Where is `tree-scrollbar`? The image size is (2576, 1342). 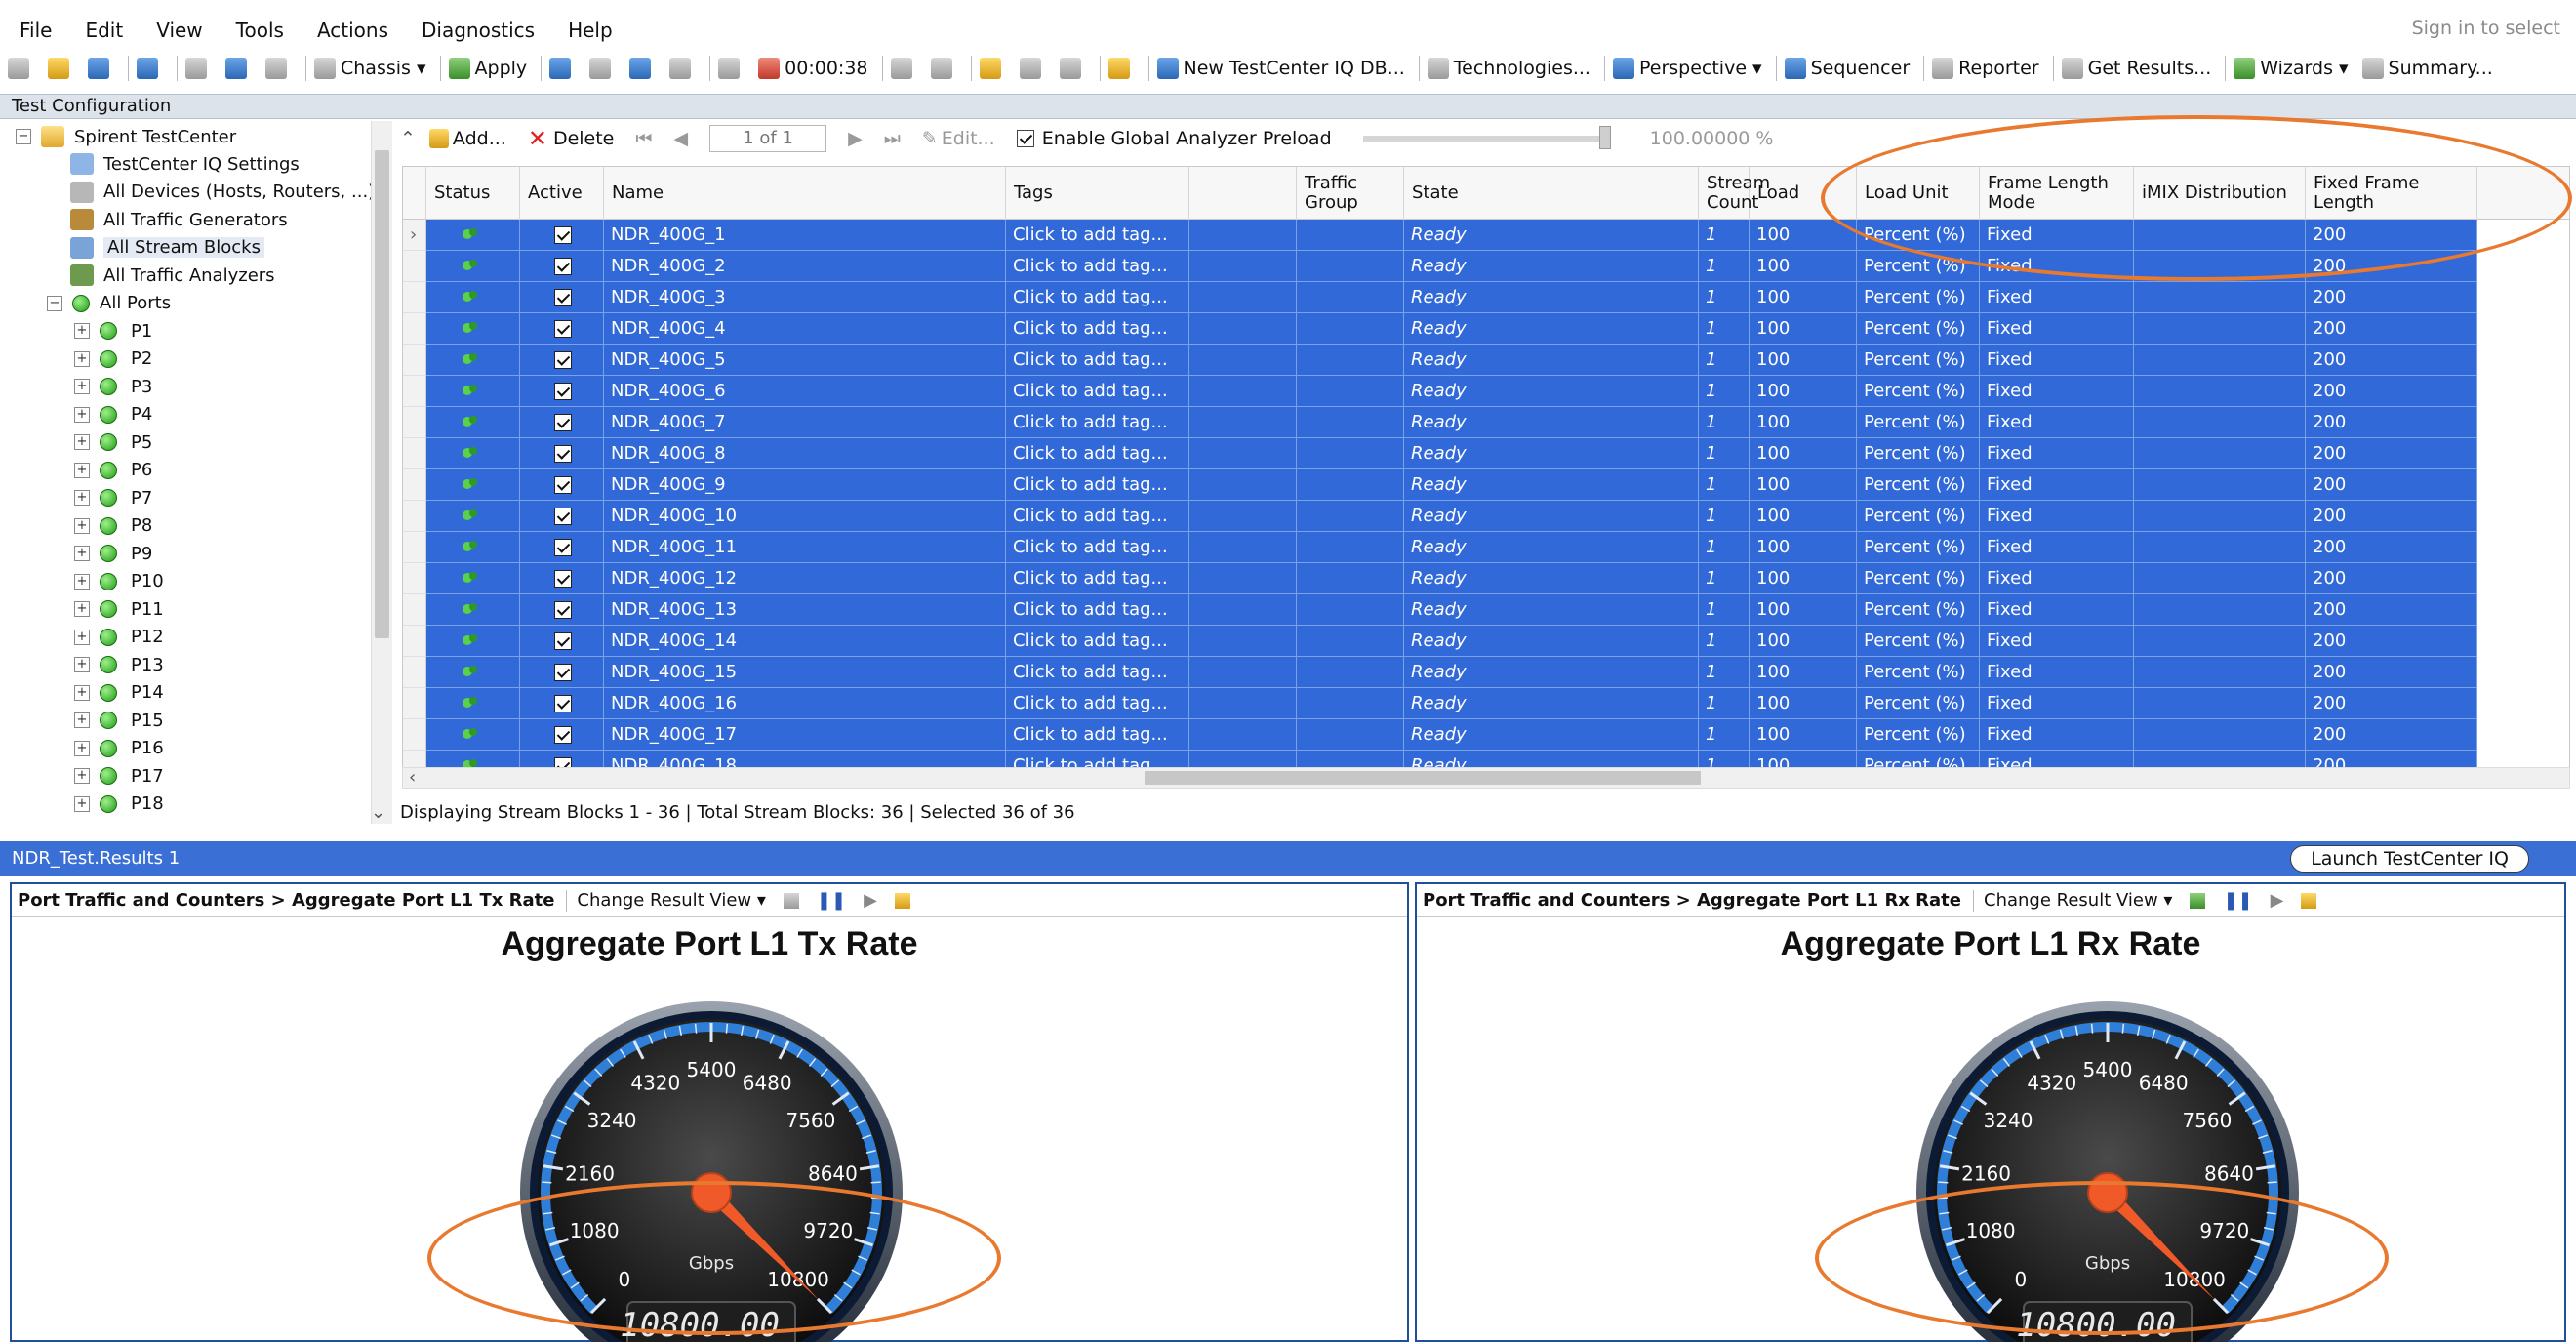 tree-scrollbar is located at coordinates (381, 472).